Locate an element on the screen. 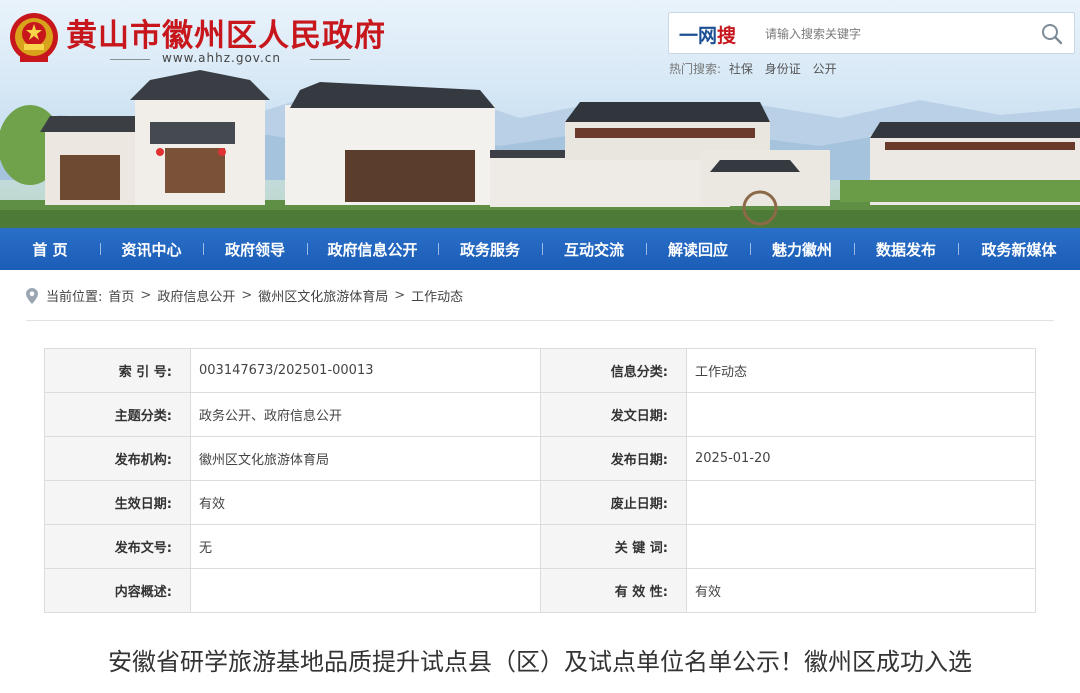  keywords-label: 关 键 词: is located at coordinates (613, 546).